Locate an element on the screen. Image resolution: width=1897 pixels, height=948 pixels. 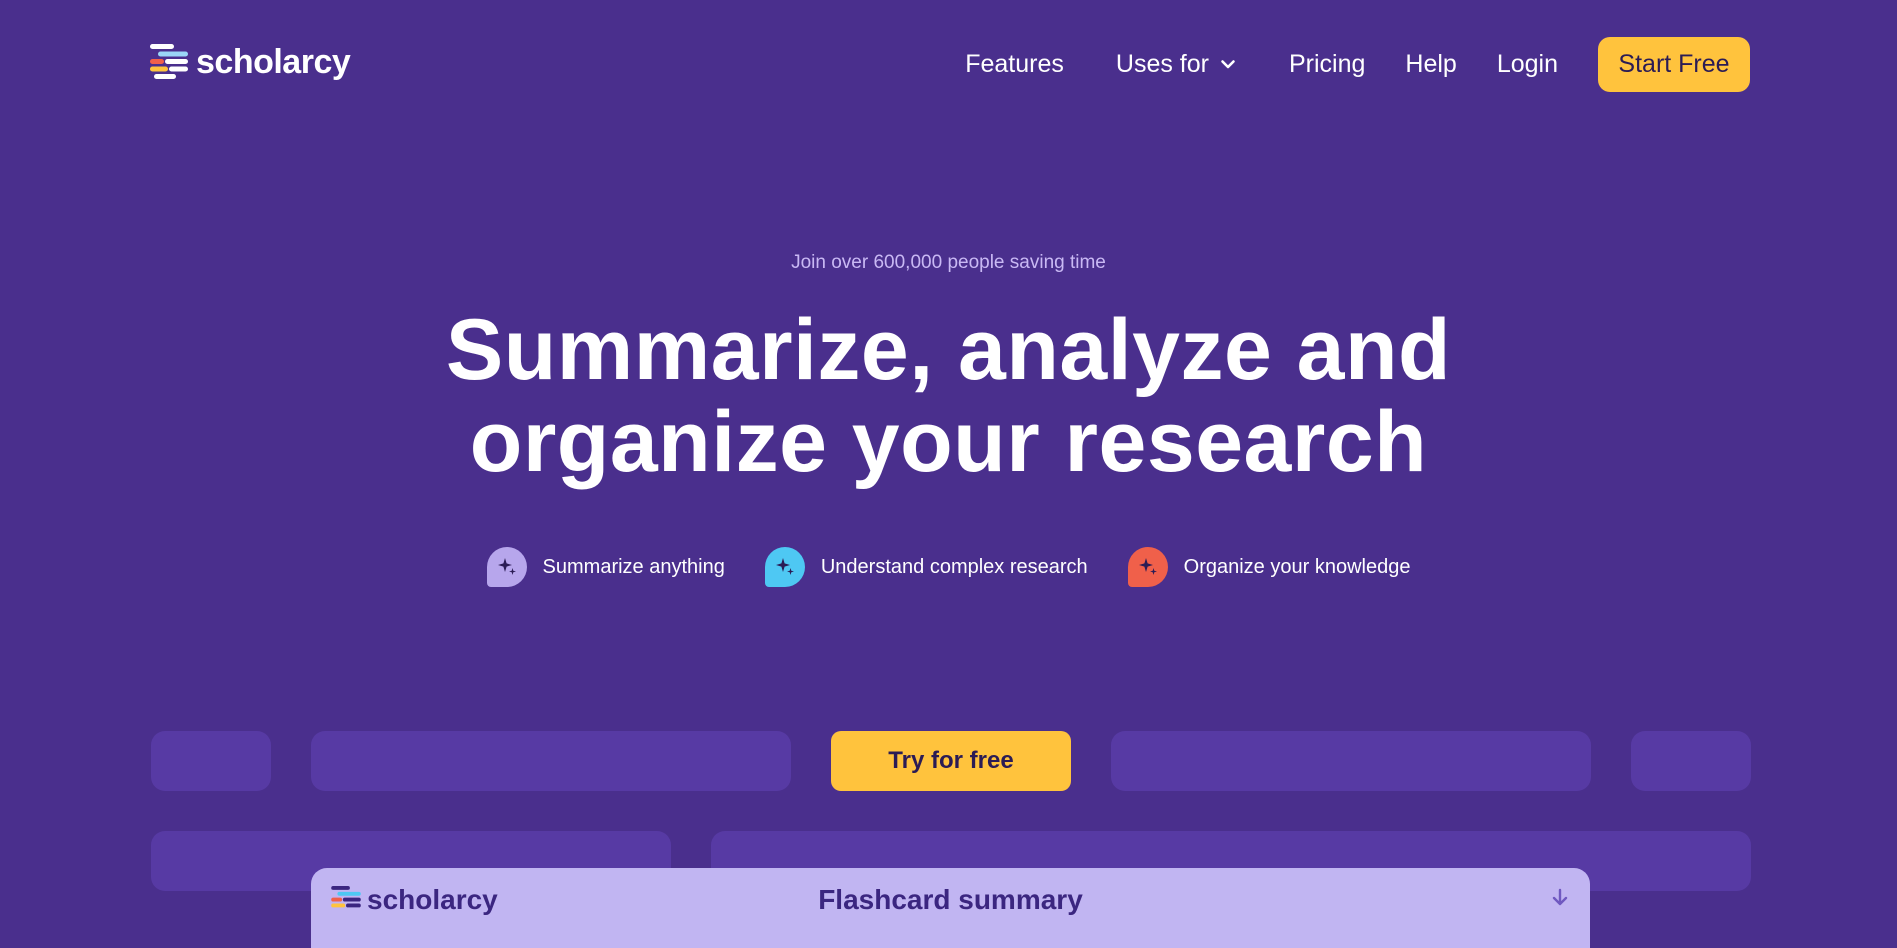
feature-label: Organize your knowledge is located at coordinates (1297, 566).